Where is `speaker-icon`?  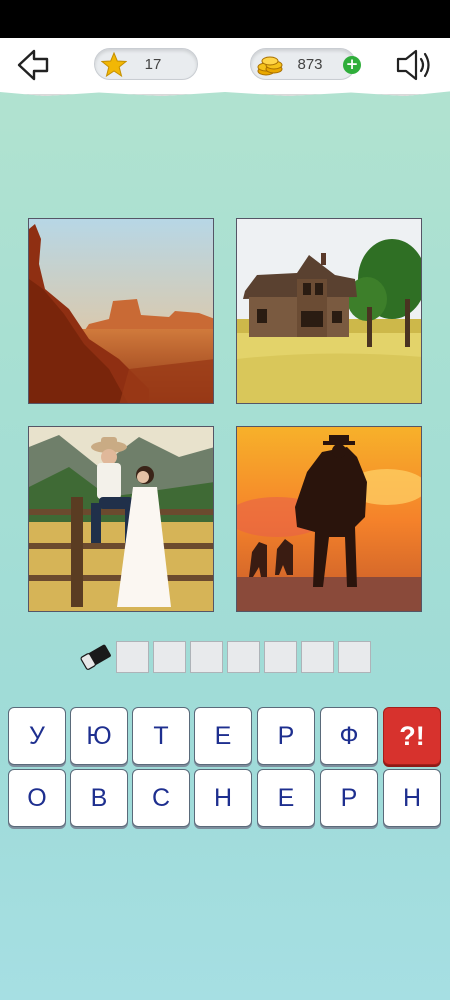 speaker-icon is located at coordinates (413, 65).